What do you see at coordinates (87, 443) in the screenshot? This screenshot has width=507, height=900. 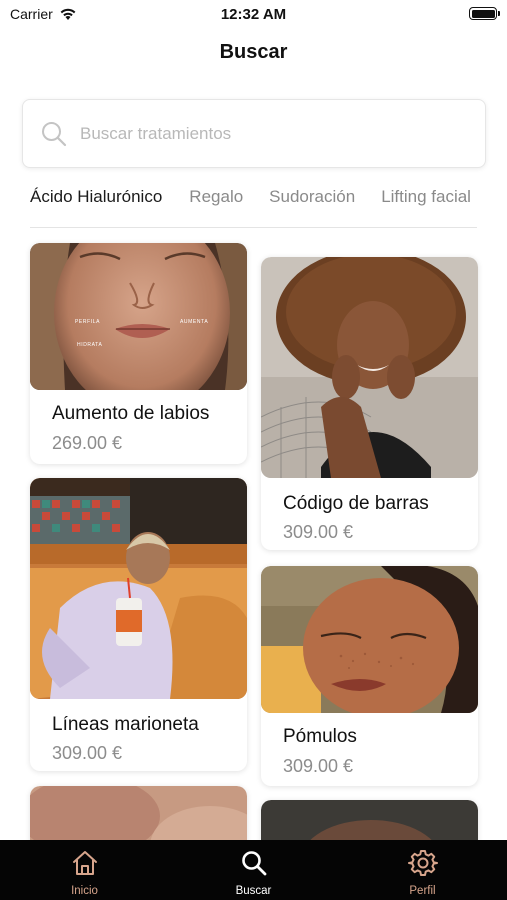 I see `treatment-price: 269.00 €` at bounding box center [87, 443].